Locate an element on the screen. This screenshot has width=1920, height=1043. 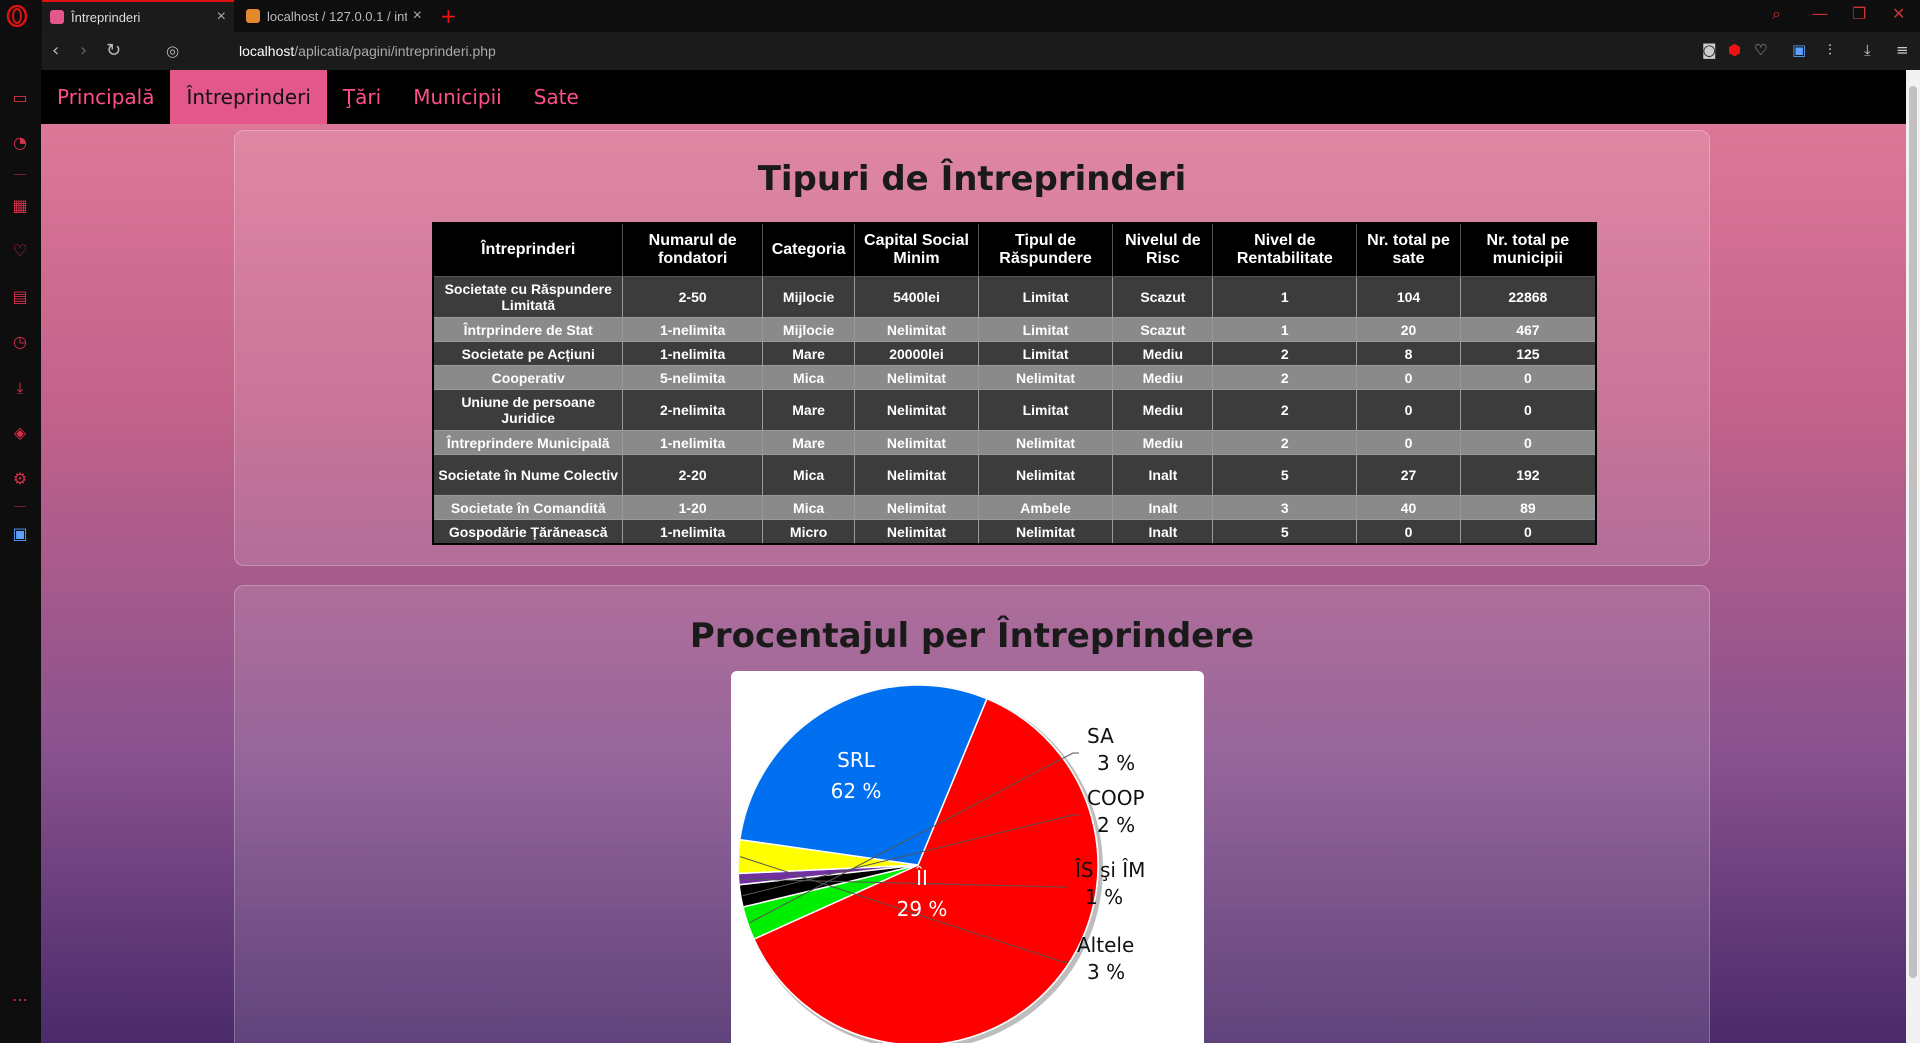
favorites-heart-icon: ♡ is located at coordinates (1760, 50).